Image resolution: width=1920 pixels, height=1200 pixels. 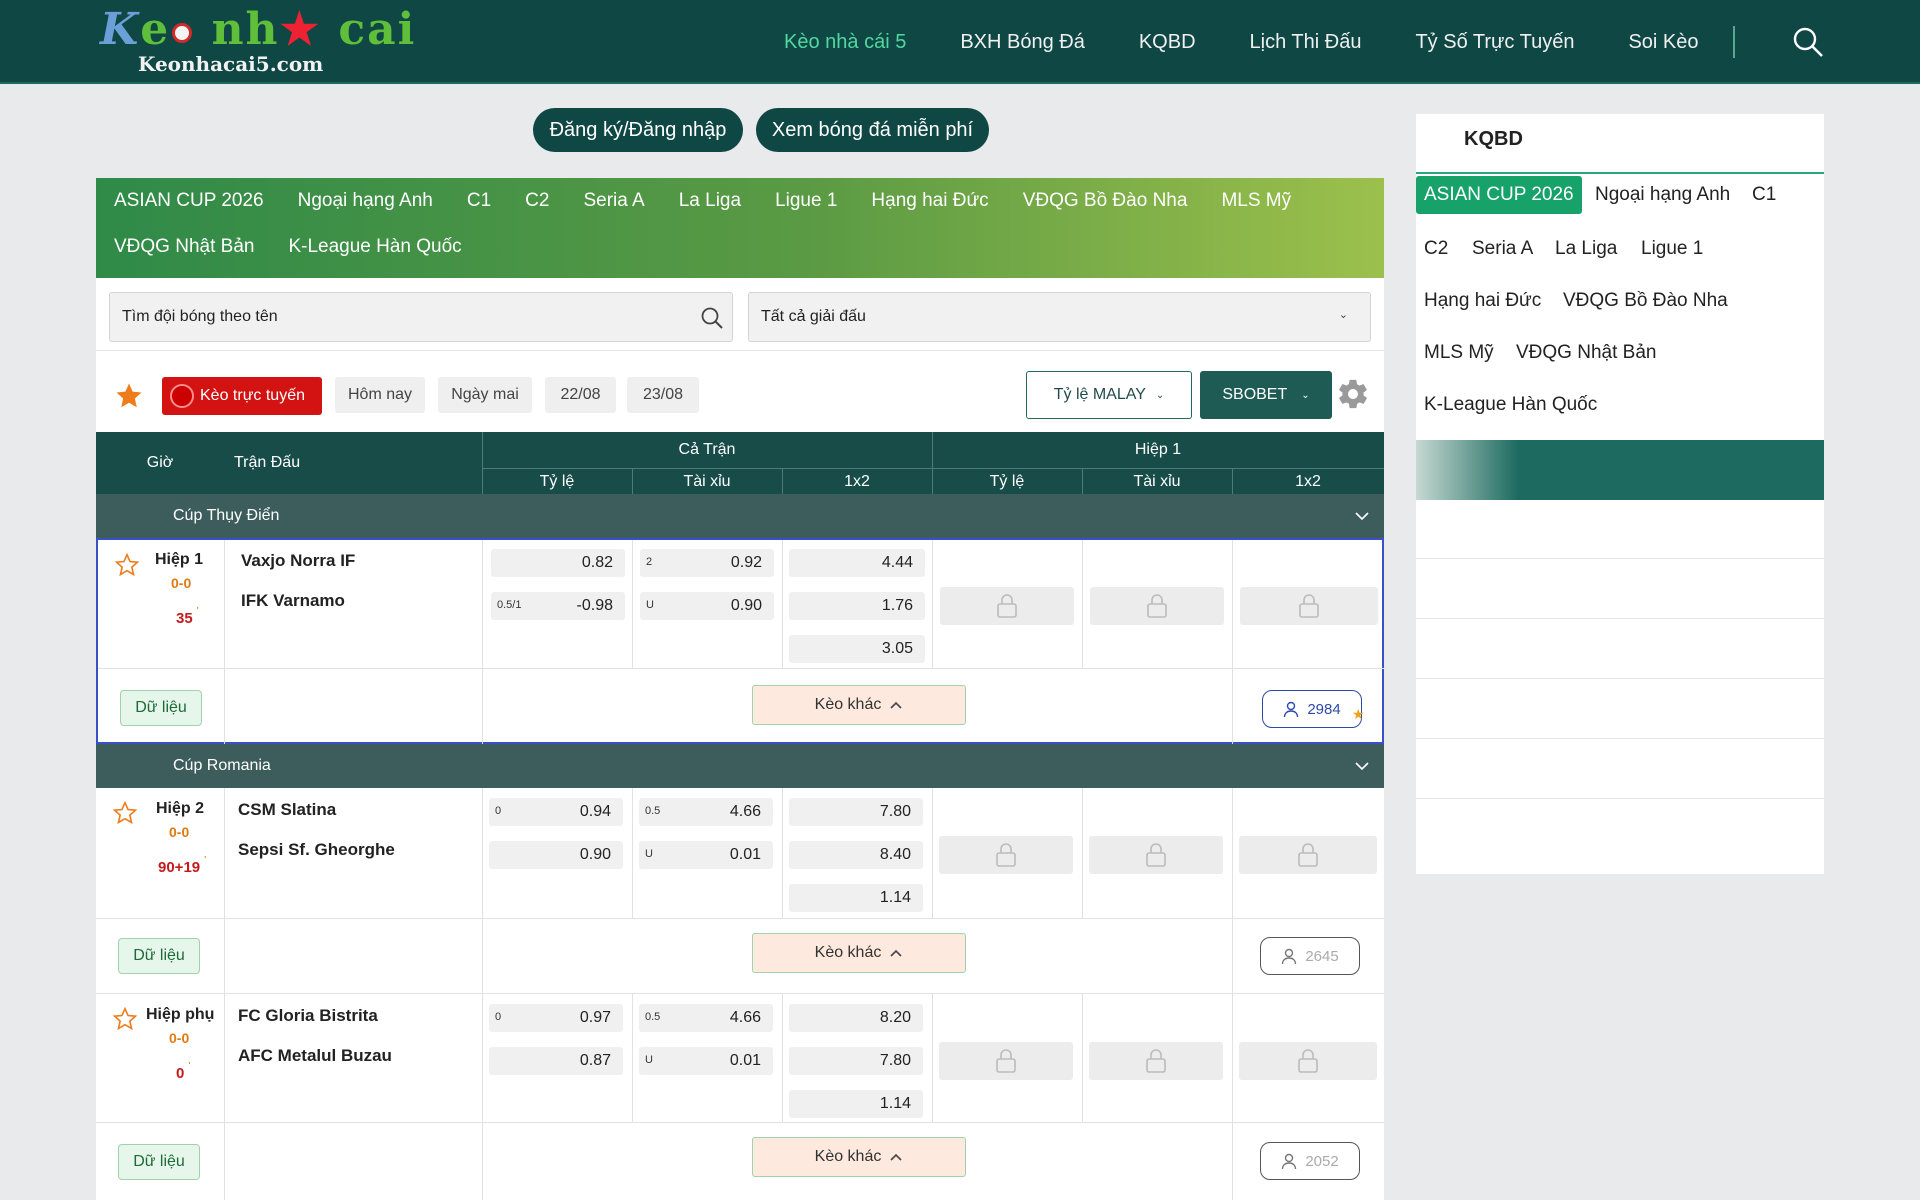 What do you see at coordinates (1663, 42) in the screenshot?
I see `nav-item-soi-keo: Soi Kèo` at bounding box center [1663, 42].